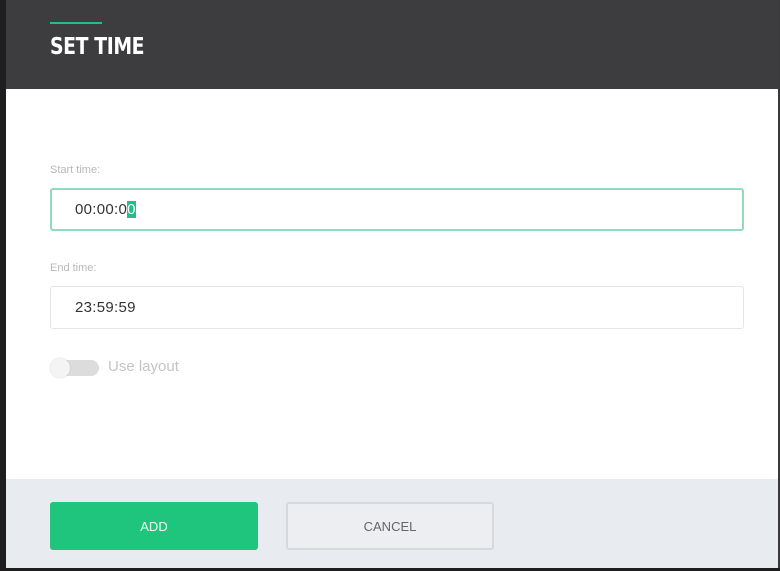  What do you see at coordinates (397, 209) in the screenshot?
I see `start-time-input: 00:00:00` at bounding box center [397, 209].